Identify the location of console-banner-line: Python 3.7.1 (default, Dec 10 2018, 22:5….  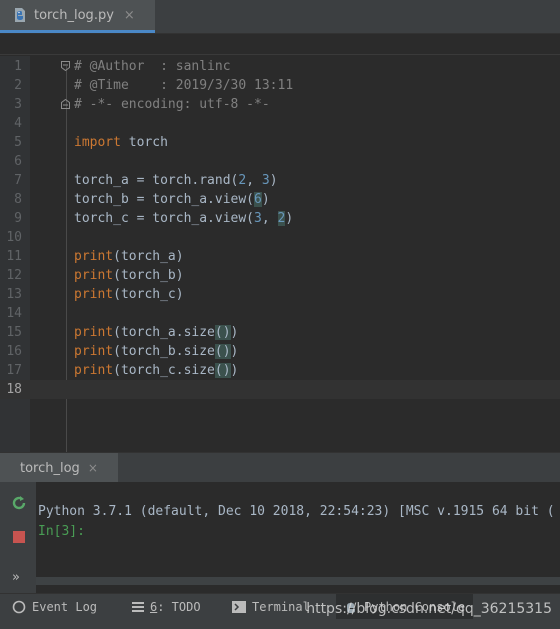
(296, 511).